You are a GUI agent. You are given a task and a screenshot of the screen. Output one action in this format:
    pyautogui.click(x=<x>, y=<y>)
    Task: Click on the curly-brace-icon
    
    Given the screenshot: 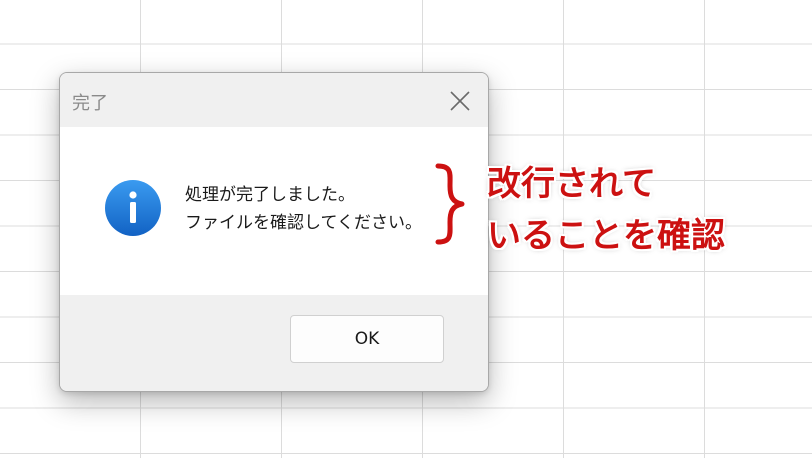 What is the action you would take?
    pyautogui.click(x=450, y=204)
    